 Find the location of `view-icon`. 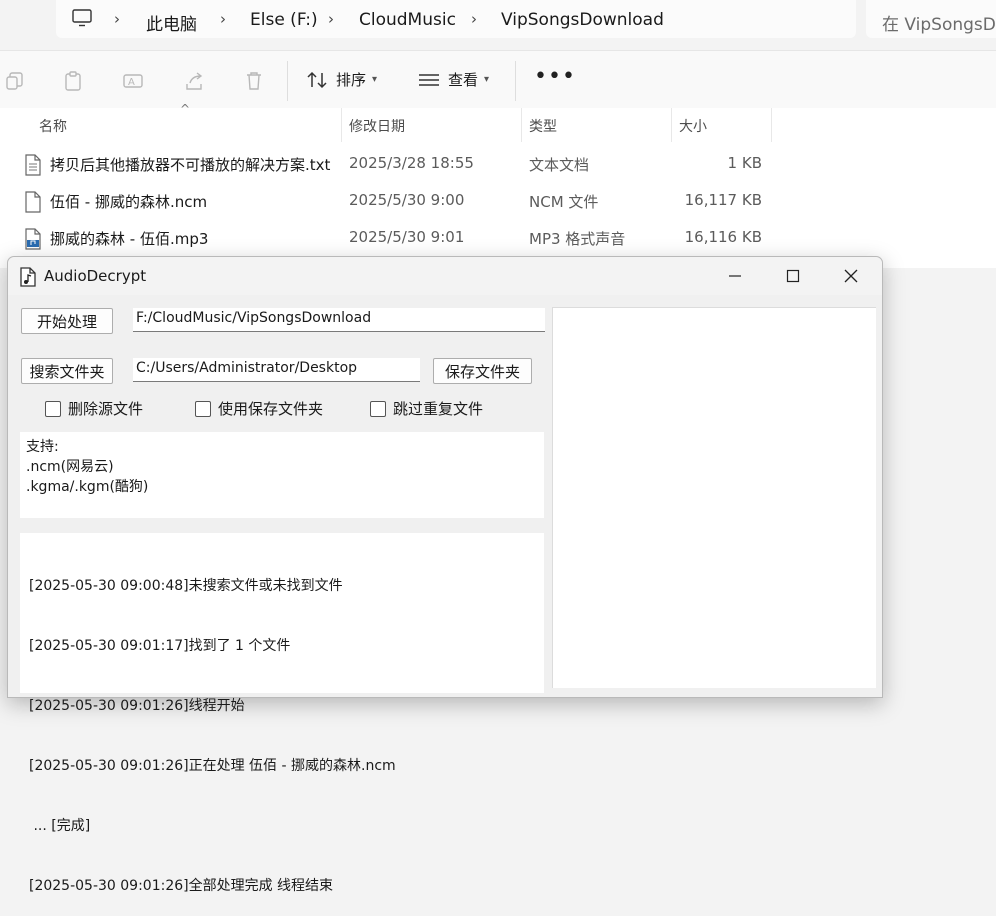

view-icon is located at coordinates (429, 79).